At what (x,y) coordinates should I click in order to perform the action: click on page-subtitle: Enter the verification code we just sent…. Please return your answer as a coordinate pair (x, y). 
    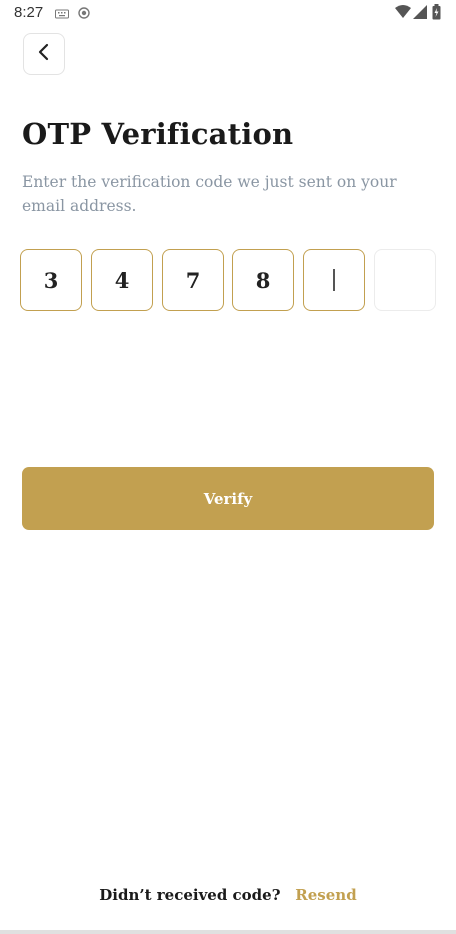
    Looking at the image, I should click on (209, 194).